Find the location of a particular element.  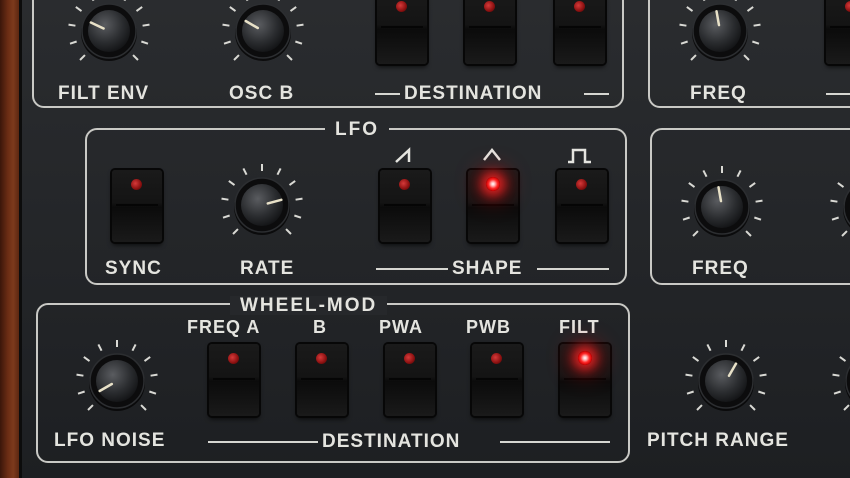

top-freq-label: FREQ is located at coordinates (718, 93).